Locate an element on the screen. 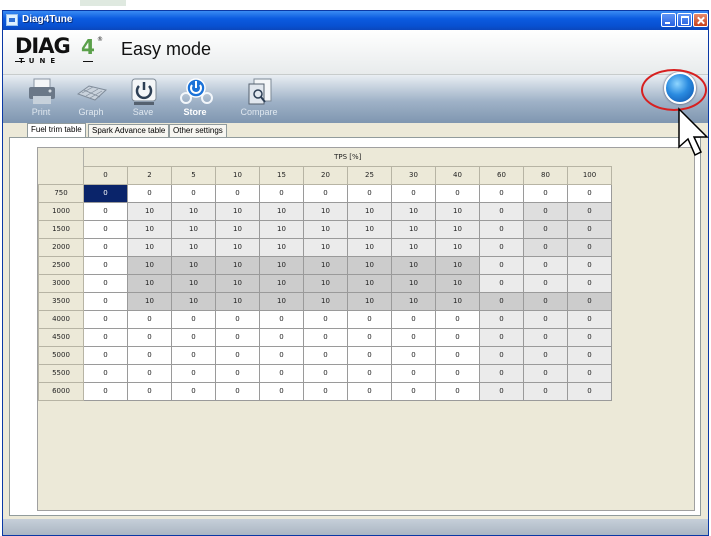  compare-button: Compare is located at coordinates (259, 99).